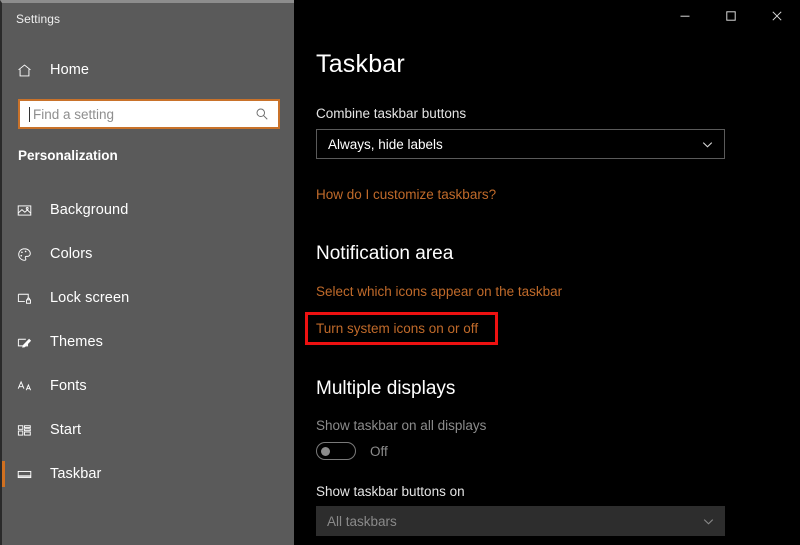 The image size is (800, 545). I want to click on sidebar-item-lock-screen: Lock screen, so click(149, 298).